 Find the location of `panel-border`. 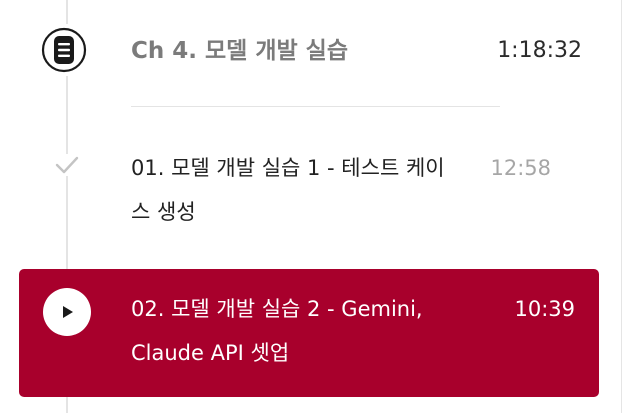

panel-border is located at coordinates (621, 206).